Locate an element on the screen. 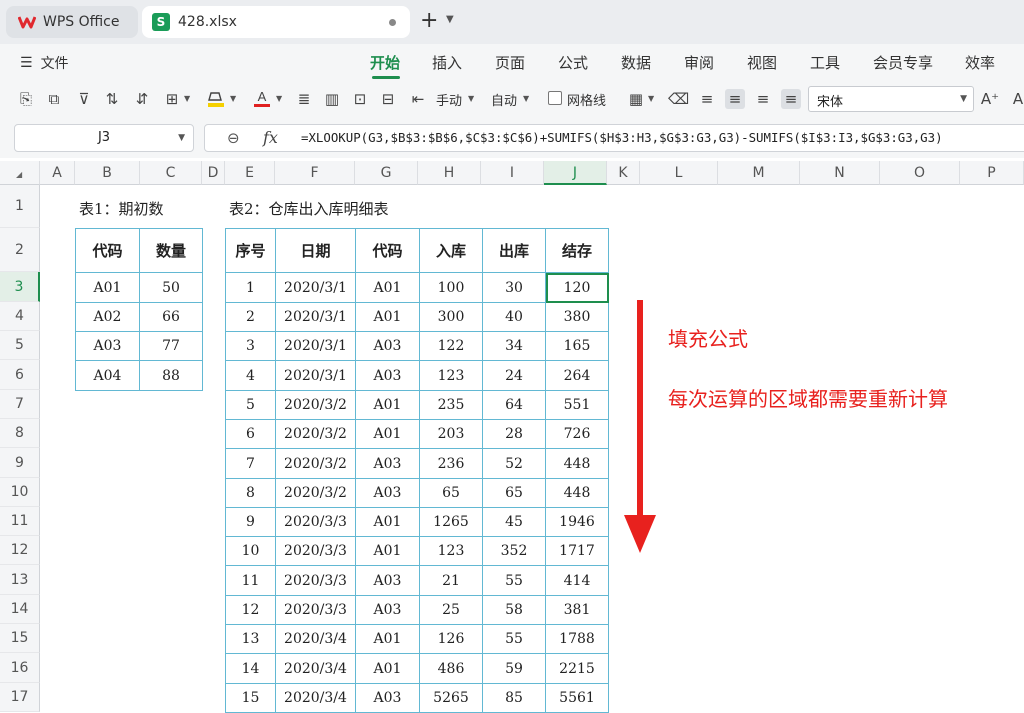  merge-cells-icon: ▥ is located at coordinates (332, 99).